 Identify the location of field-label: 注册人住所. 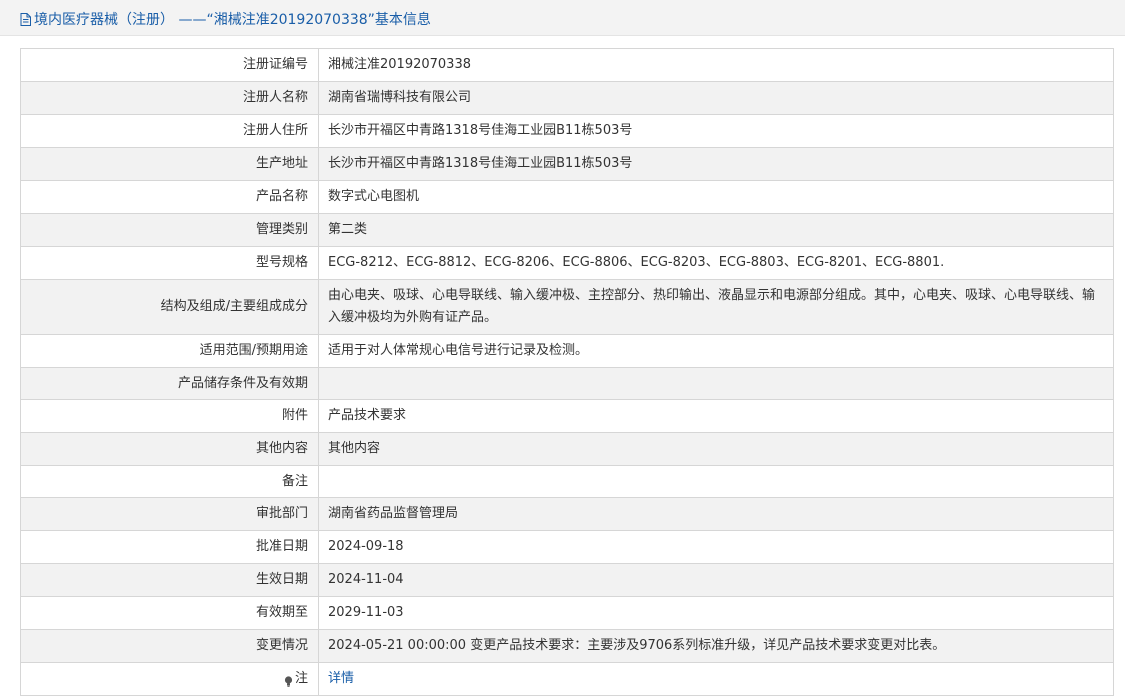
(170, 131).